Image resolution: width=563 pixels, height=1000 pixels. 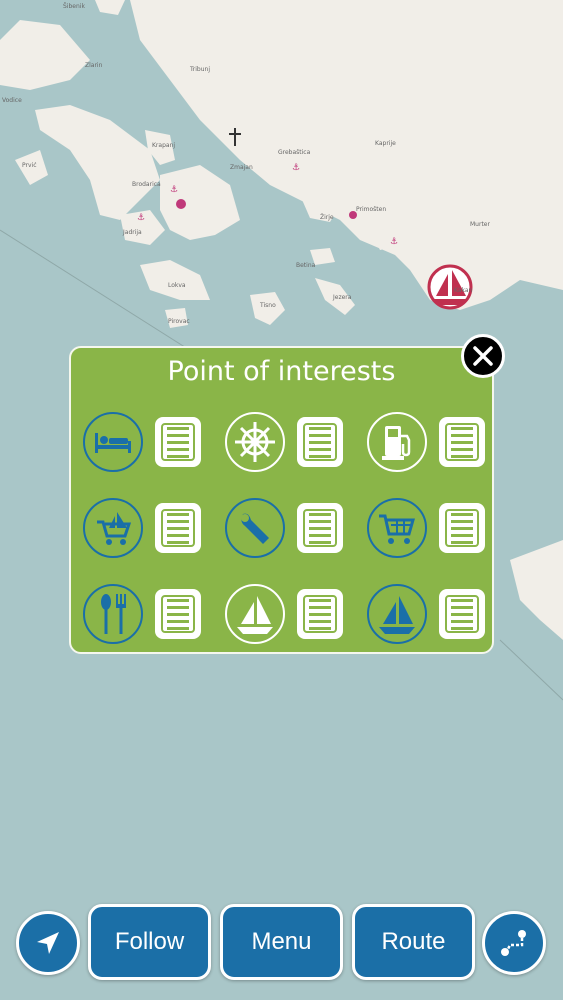 What do you see at coordinates (327, 217) in the screenshot?
I see `map-label: Žirje` at bounding box center [327, 217].